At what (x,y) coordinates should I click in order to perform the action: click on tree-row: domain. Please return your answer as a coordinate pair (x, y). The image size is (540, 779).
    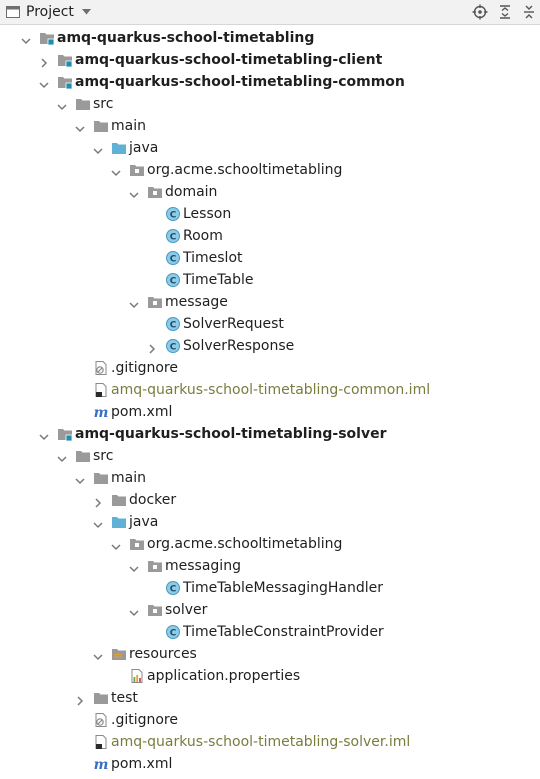
    Looking at the image, I should click on (270, 192).